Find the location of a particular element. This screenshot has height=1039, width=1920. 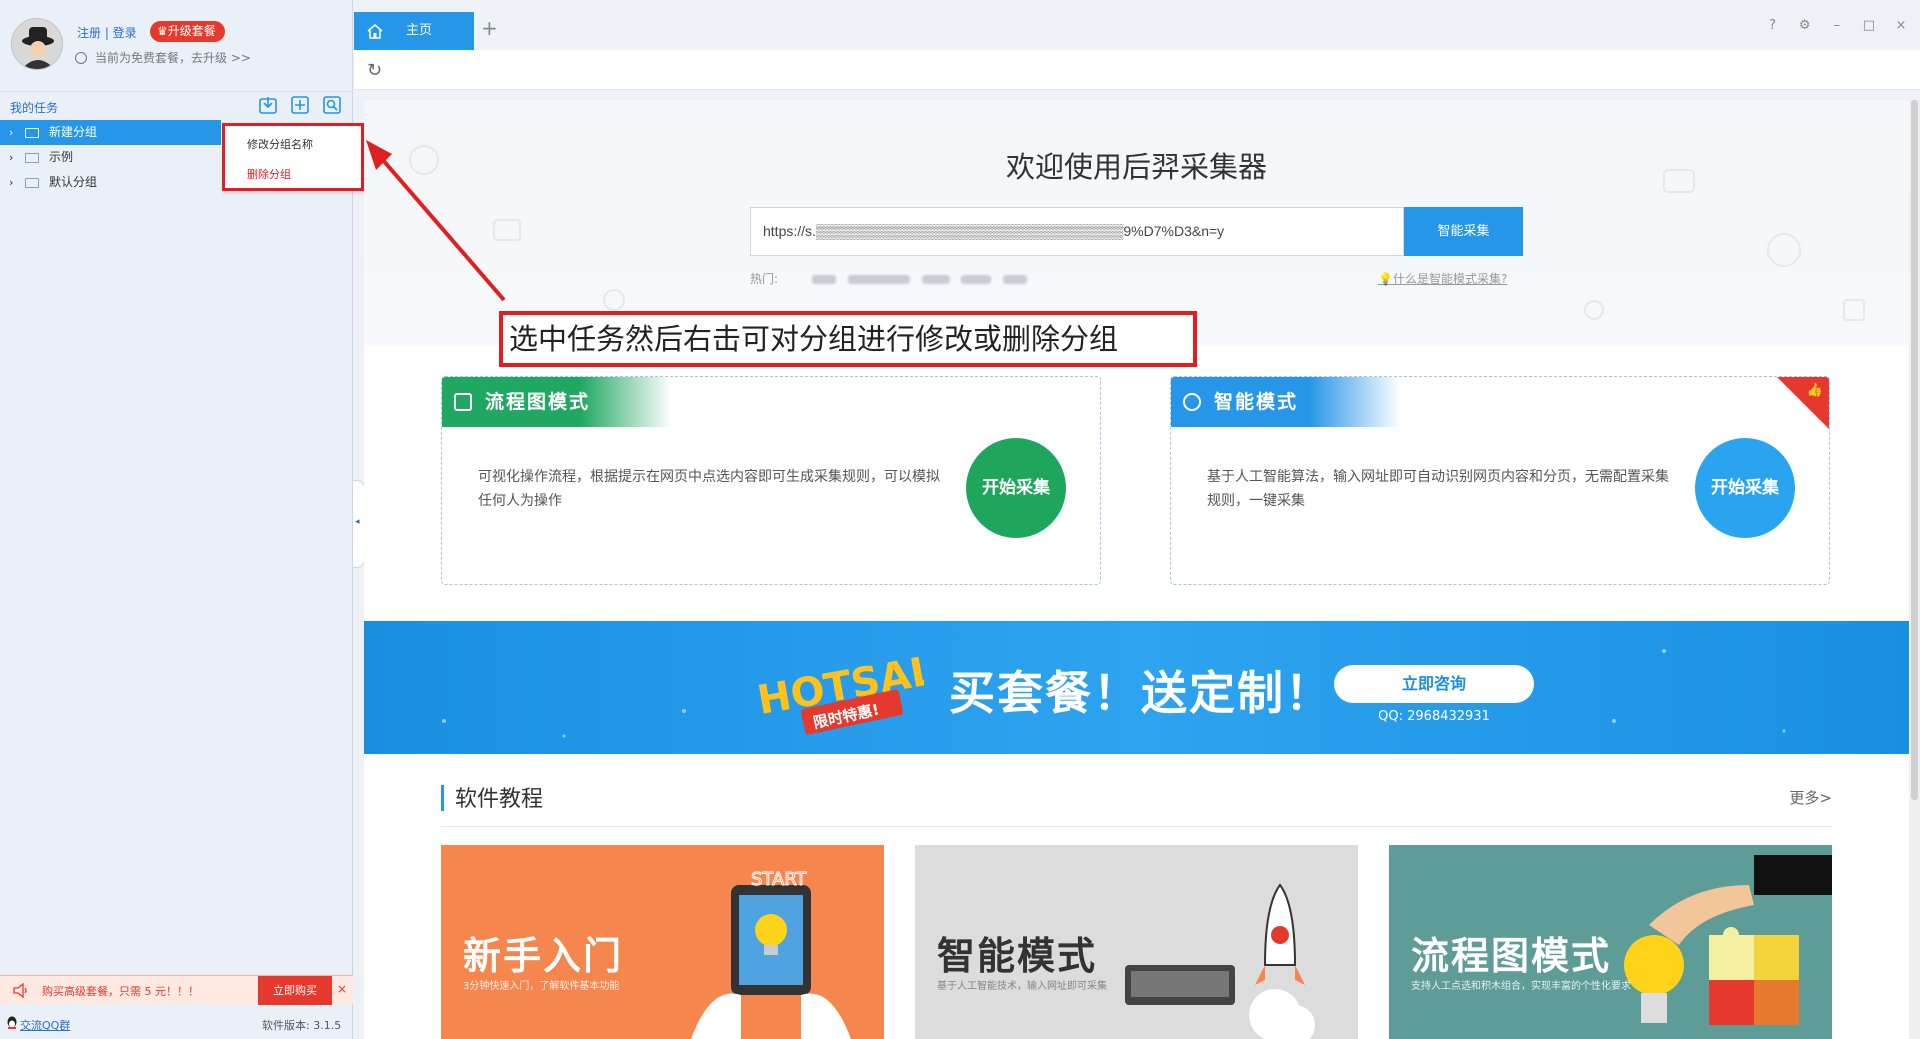

flow-mode-title: 流程图模式 is located at coordinates (538, 402).